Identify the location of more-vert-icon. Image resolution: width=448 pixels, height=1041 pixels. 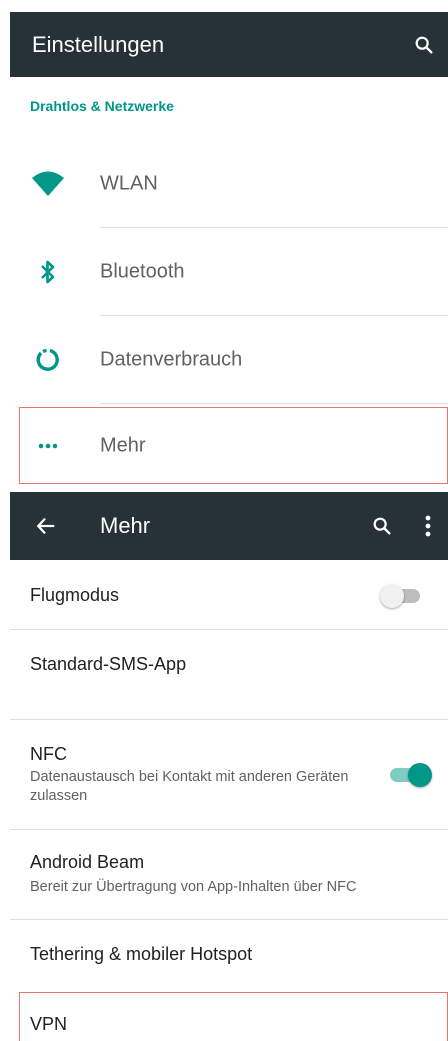
(428, 526).